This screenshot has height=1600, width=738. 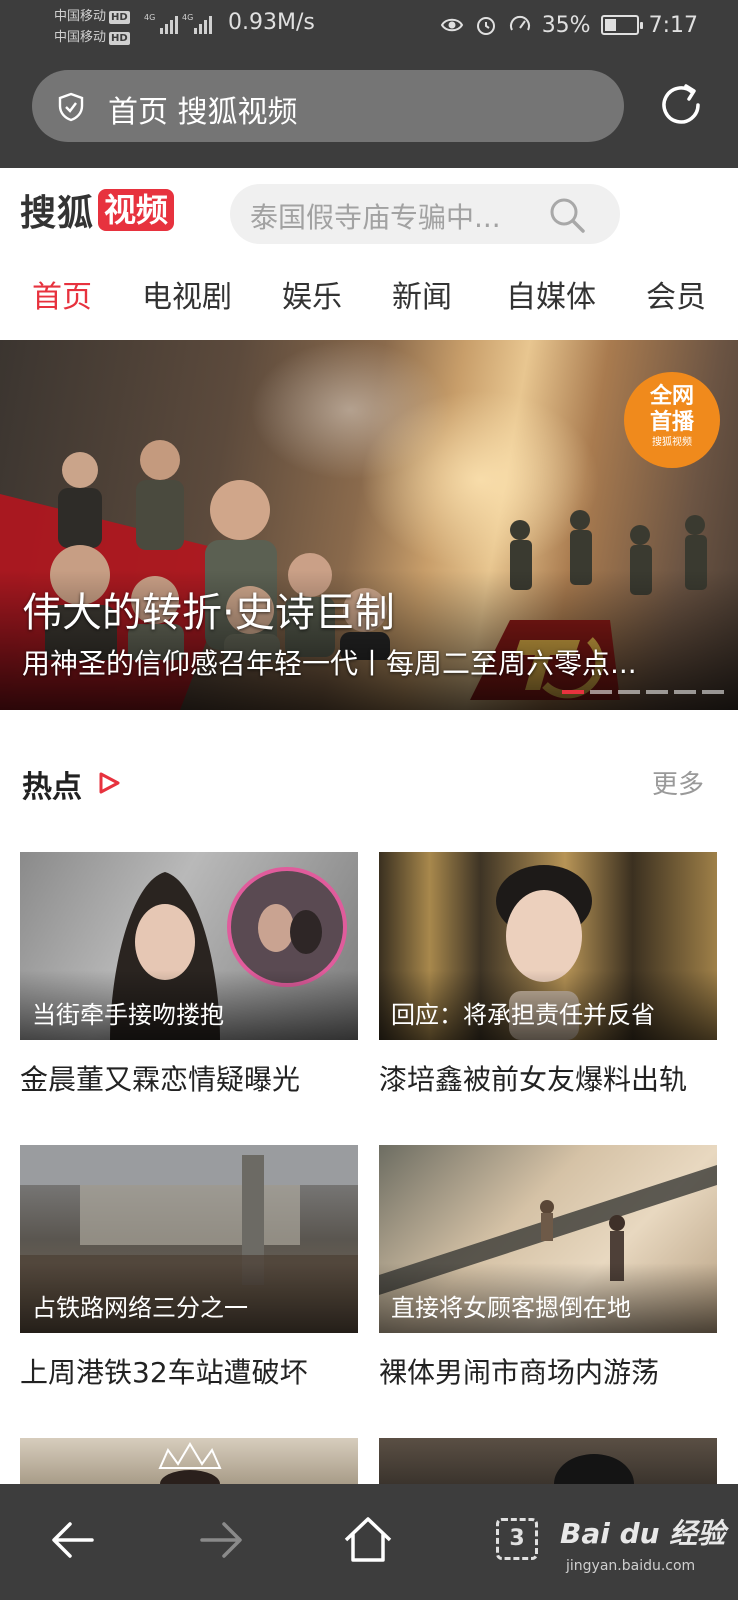 What do you see at coordinates (187, 17) in the screenshot?
I see `network-type-label-2: 4G` at bounding box center [187, 17].